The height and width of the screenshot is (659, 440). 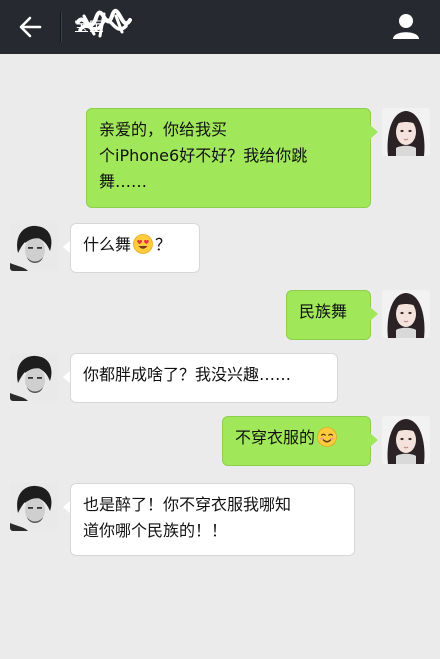 I want to click on heart-eyes-emoji-icon, so click(x=143, y=244).